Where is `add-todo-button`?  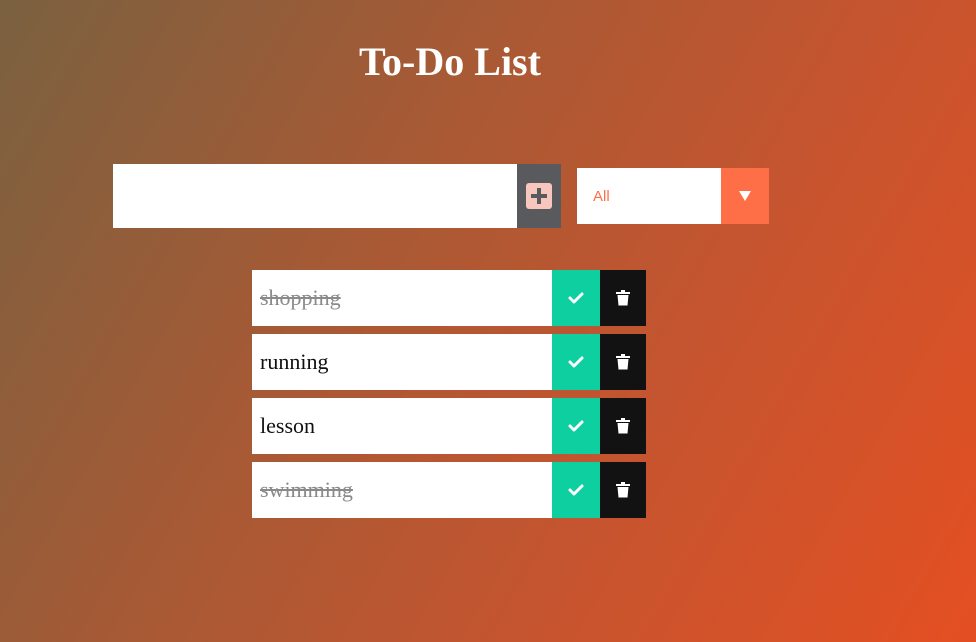 add-todo-button is located at coordinates (539, 196).